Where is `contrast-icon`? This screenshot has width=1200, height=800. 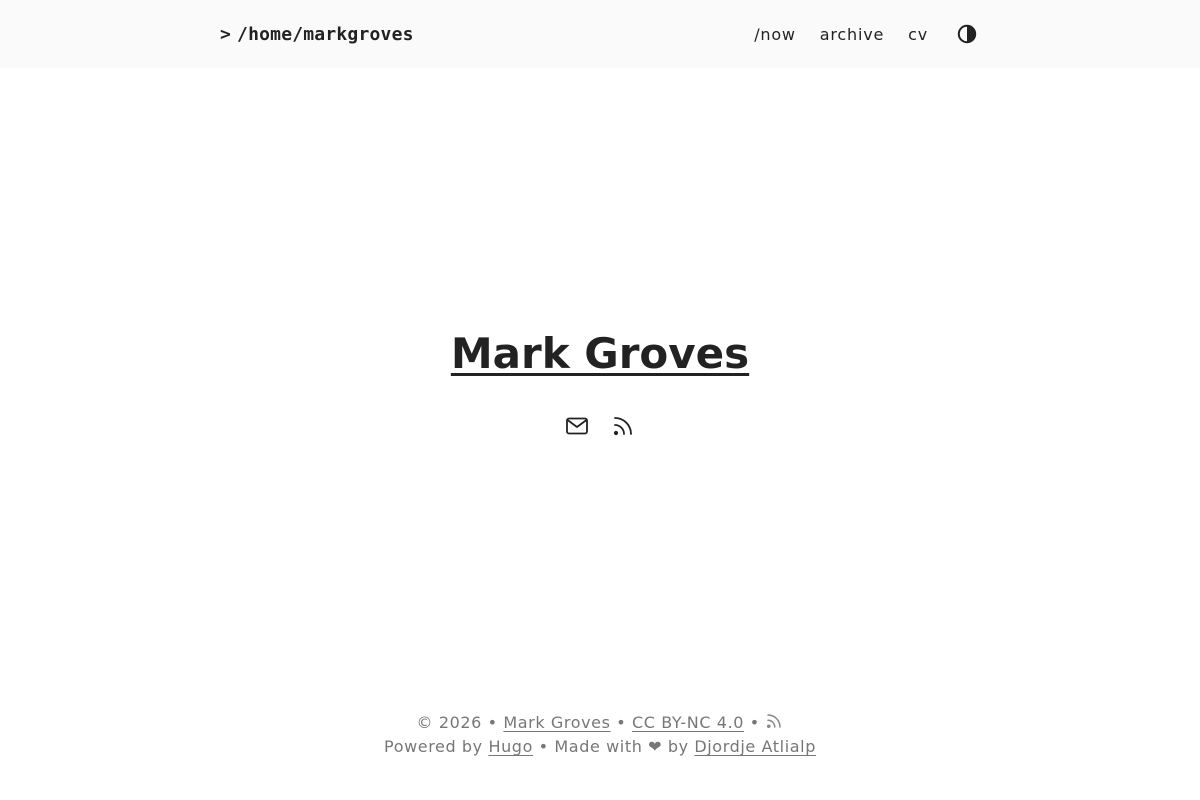 contrast-icon is located at coordinates (967, 34).